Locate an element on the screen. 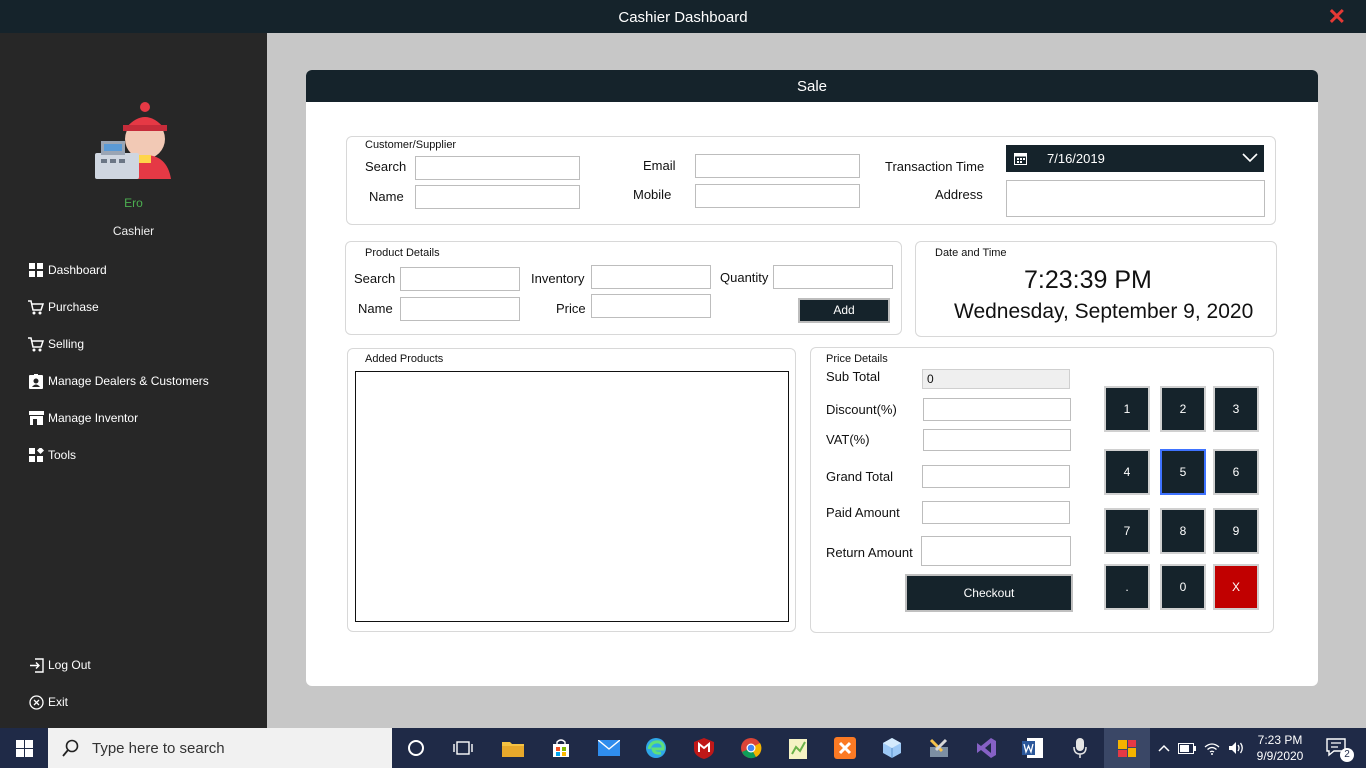 The width and height of the screenshot is (1366, 768). transaction-time-label: Transaction Time is located at coordinates (935, 166).